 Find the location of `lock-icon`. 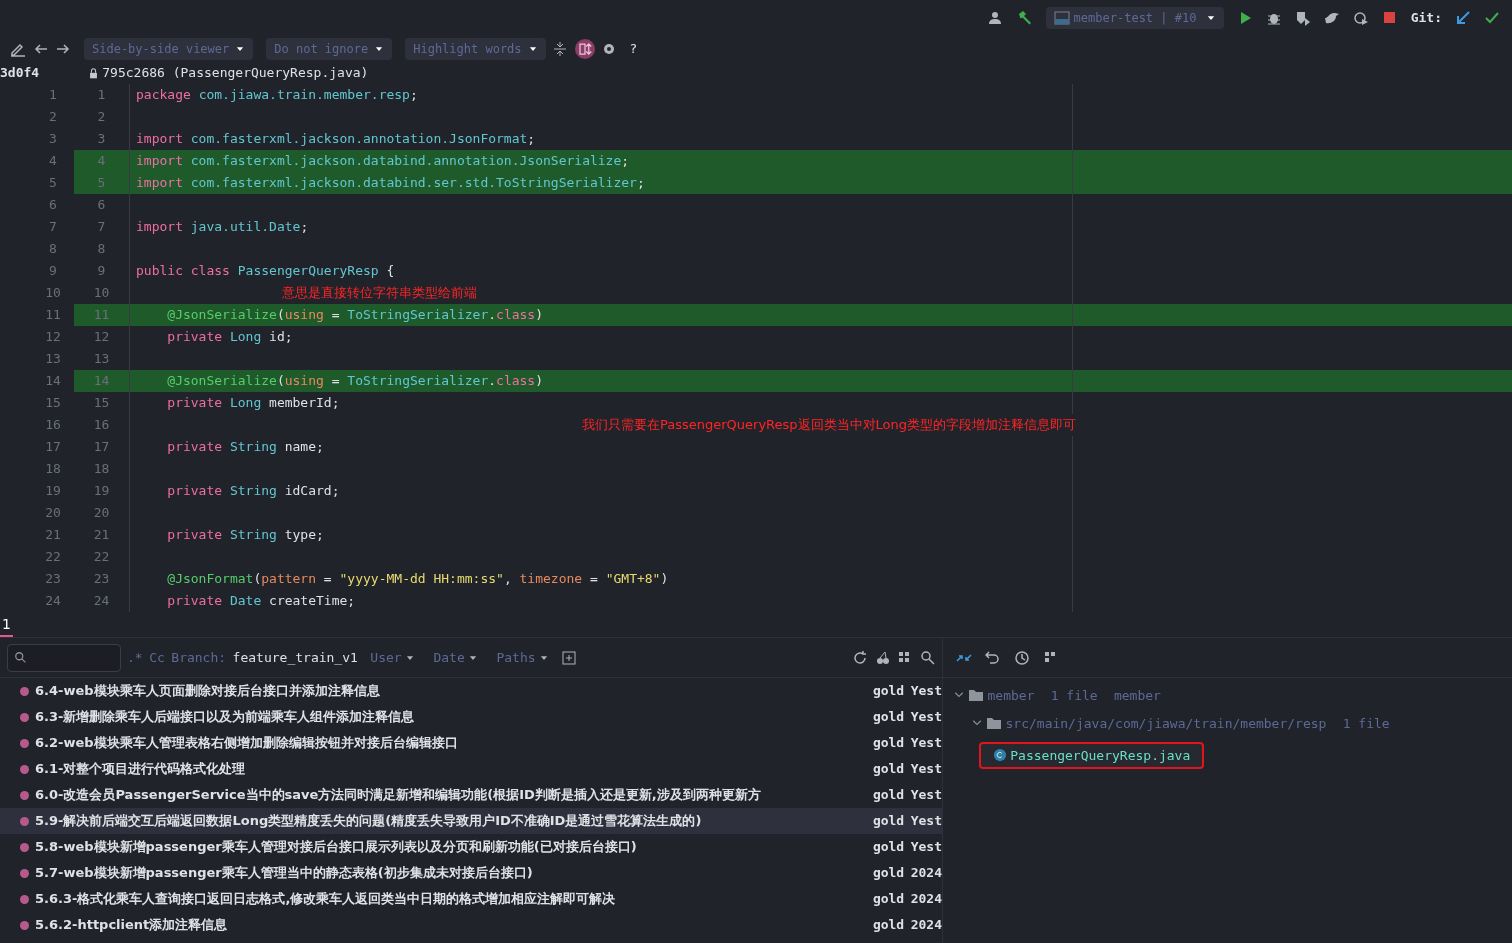

lock-icon is located at coordinates (93, 73).